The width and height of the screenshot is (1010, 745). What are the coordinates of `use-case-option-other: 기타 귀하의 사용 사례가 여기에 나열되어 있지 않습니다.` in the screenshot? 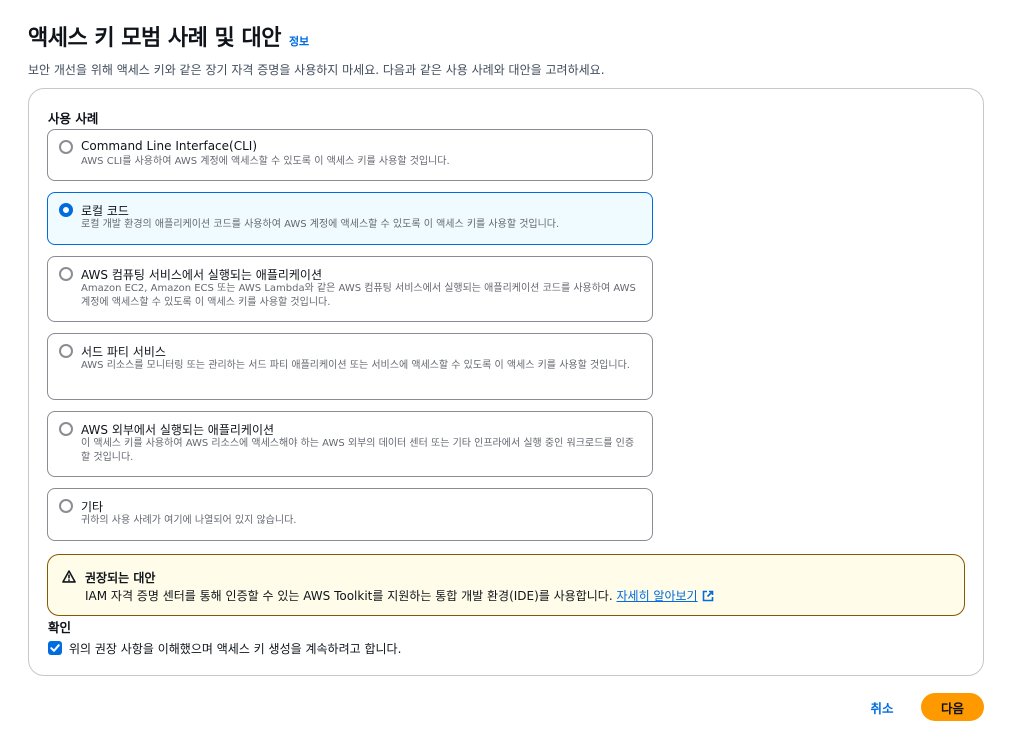 It's located at (350, 514).